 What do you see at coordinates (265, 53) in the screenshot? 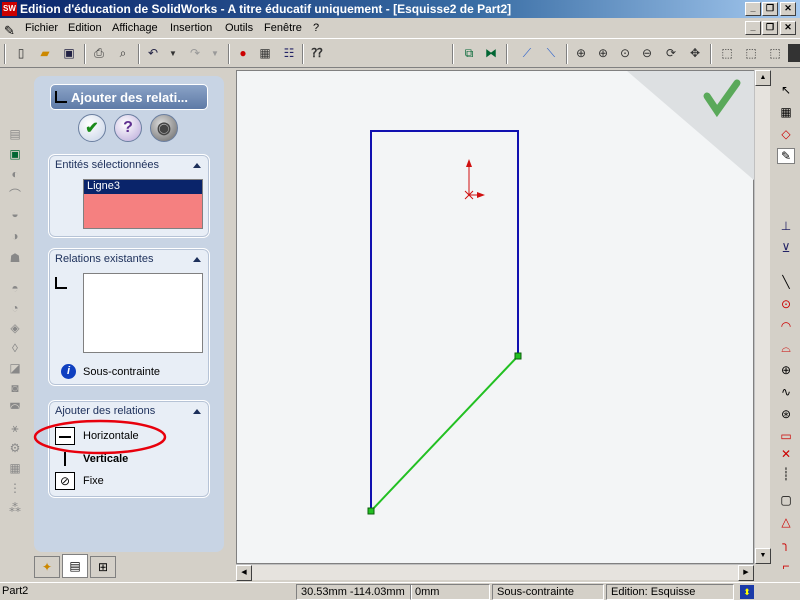
I see `grid-icon: ▦` at bounding box center [265, 53].